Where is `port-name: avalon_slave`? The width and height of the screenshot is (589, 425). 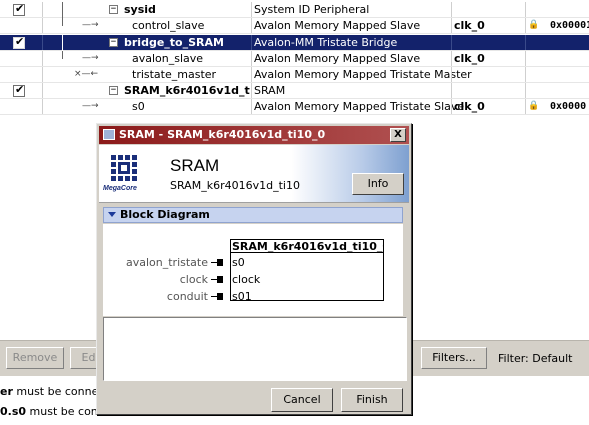 port-name: avalon_slave is located at coordinates (168, 58).